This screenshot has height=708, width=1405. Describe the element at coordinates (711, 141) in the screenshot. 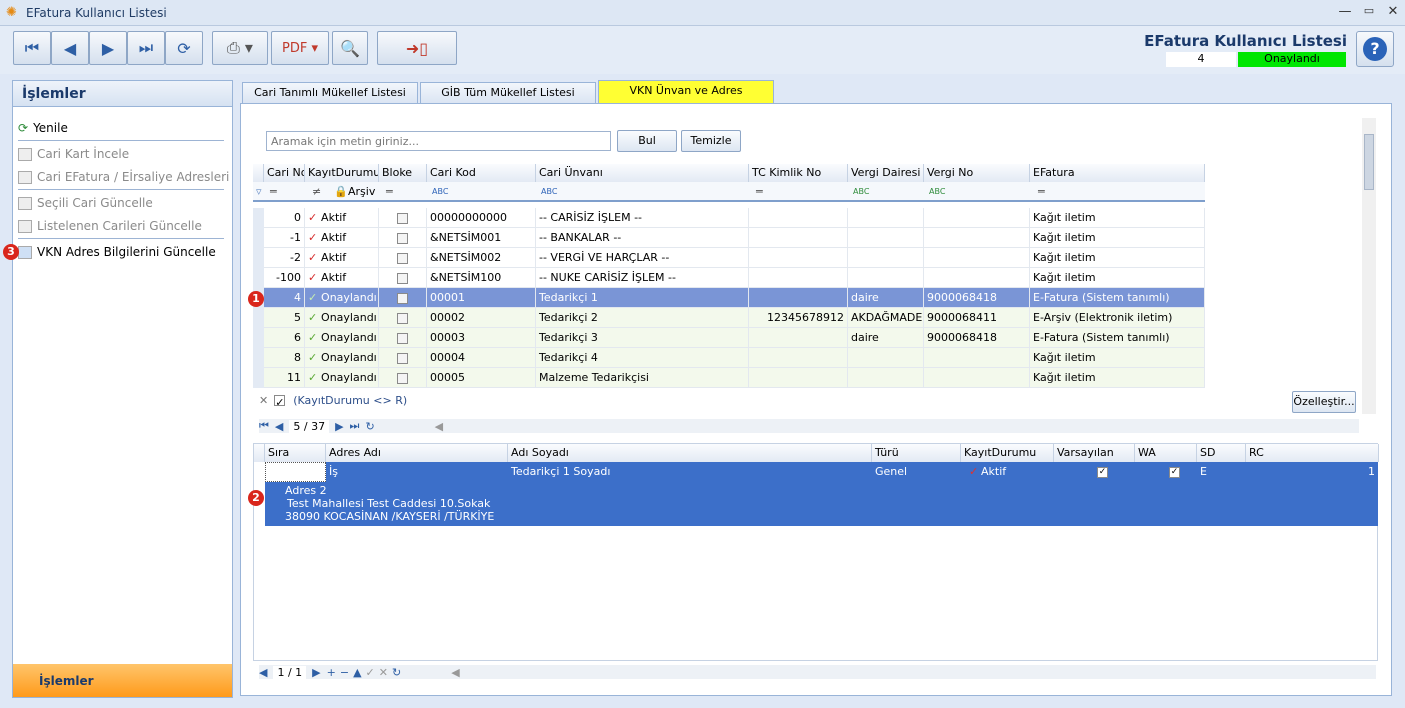

I see `clear-button: Temizle` at that location.